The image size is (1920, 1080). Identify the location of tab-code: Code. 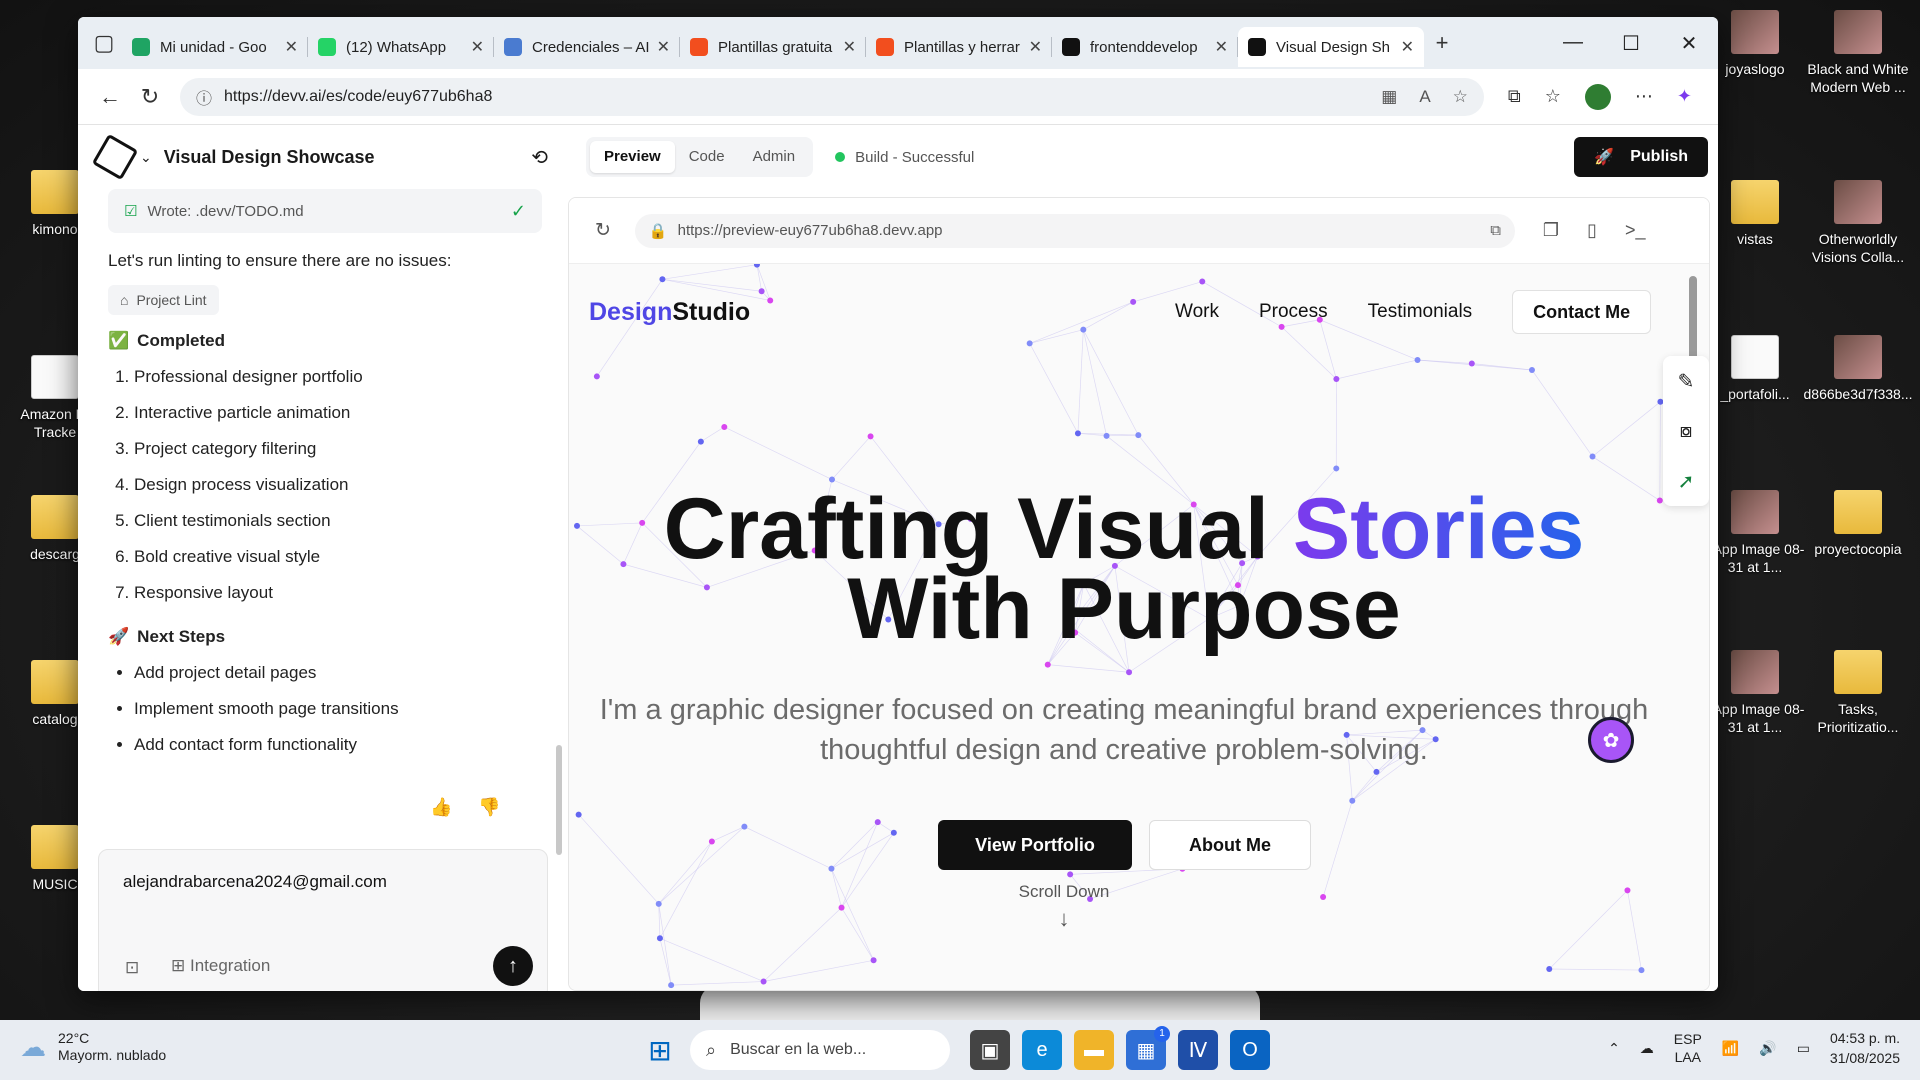
(707, 157).